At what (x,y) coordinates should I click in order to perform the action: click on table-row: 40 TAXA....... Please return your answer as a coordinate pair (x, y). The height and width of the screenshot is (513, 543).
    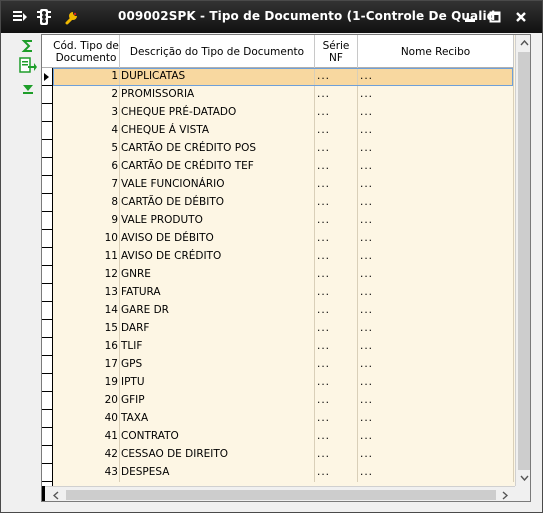
    Looking at the image, I should click on (278, 419).